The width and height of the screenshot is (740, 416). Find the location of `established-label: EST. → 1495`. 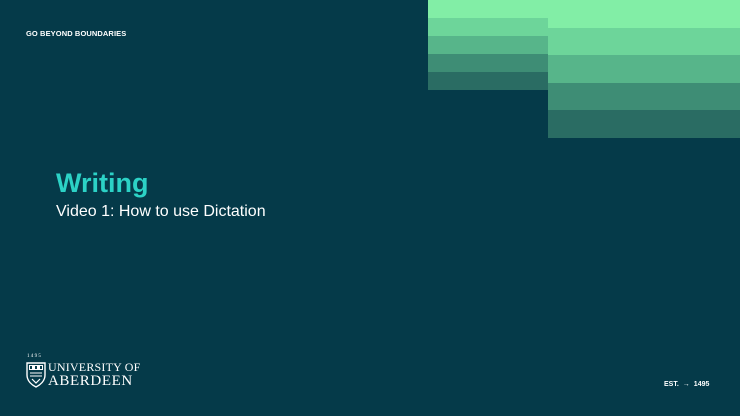

established-label: EST. → 1495 is located at coordinates (686, 384).